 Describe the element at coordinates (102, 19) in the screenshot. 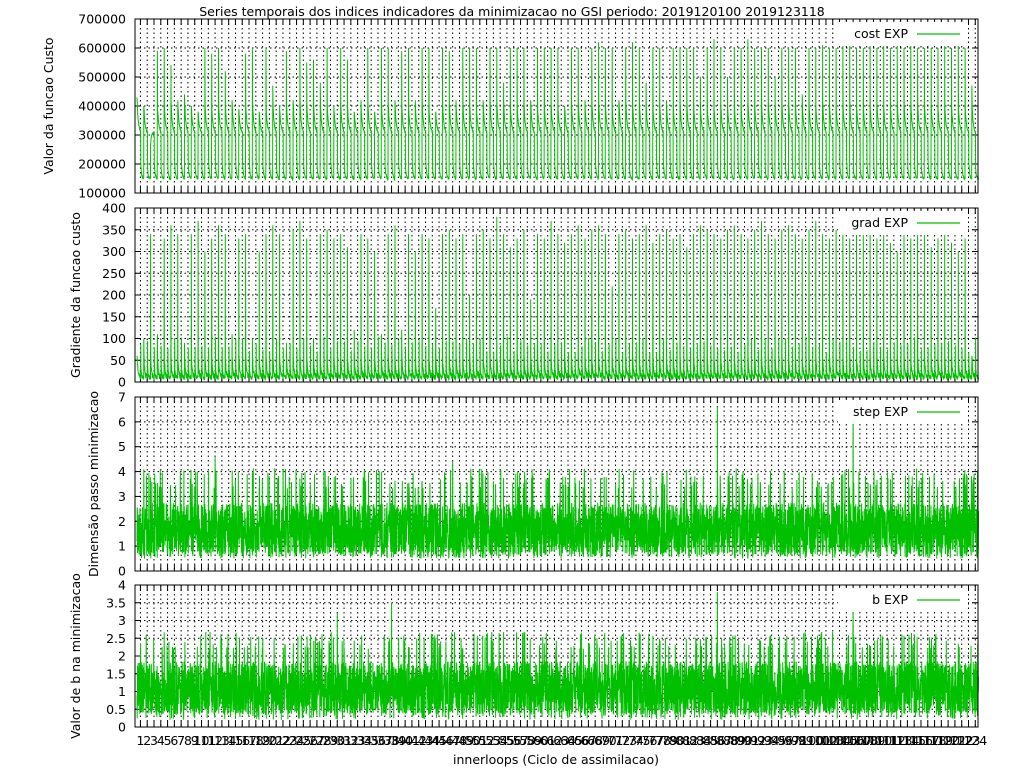

I see `y-tick-label: 700000` at that location.